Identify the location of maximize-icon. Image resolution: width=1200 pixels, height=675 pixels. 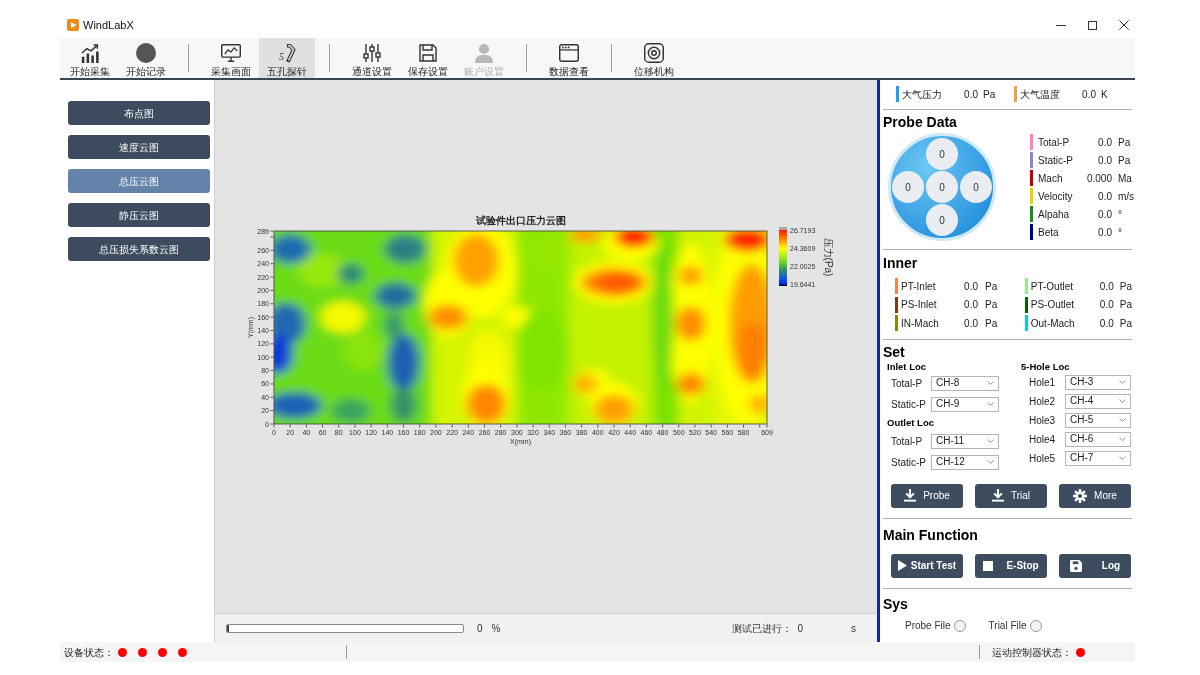
(1092, 25).